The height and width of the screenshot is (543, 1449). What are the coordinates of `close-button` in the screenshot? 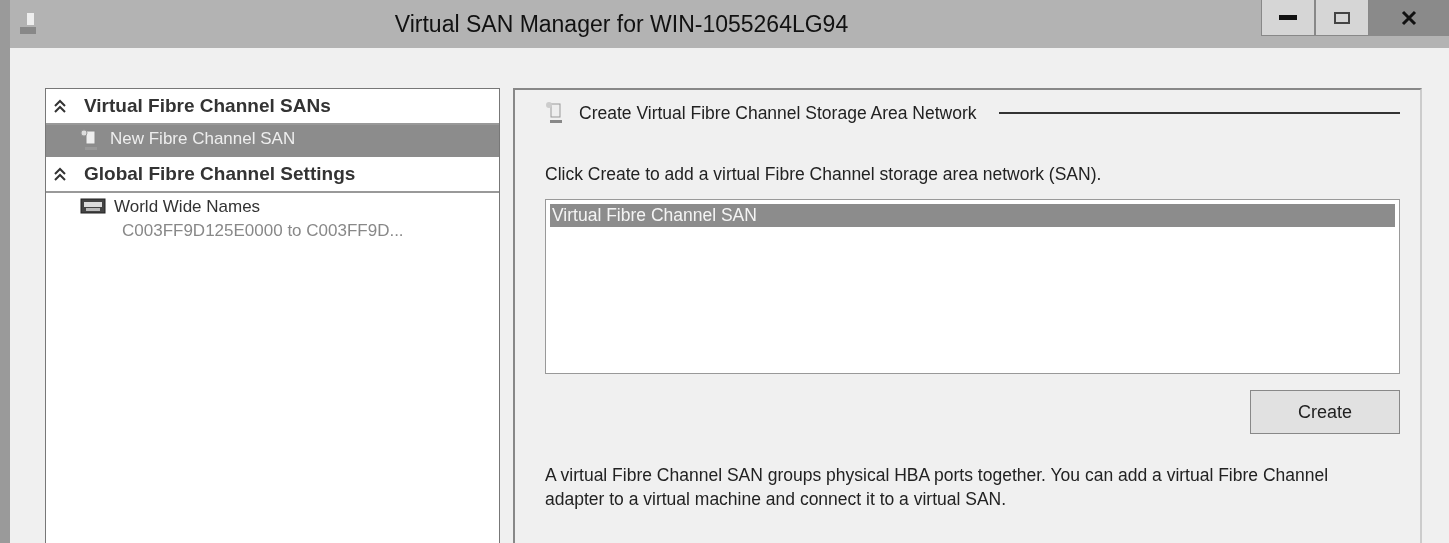 It's located at (1409, 18).